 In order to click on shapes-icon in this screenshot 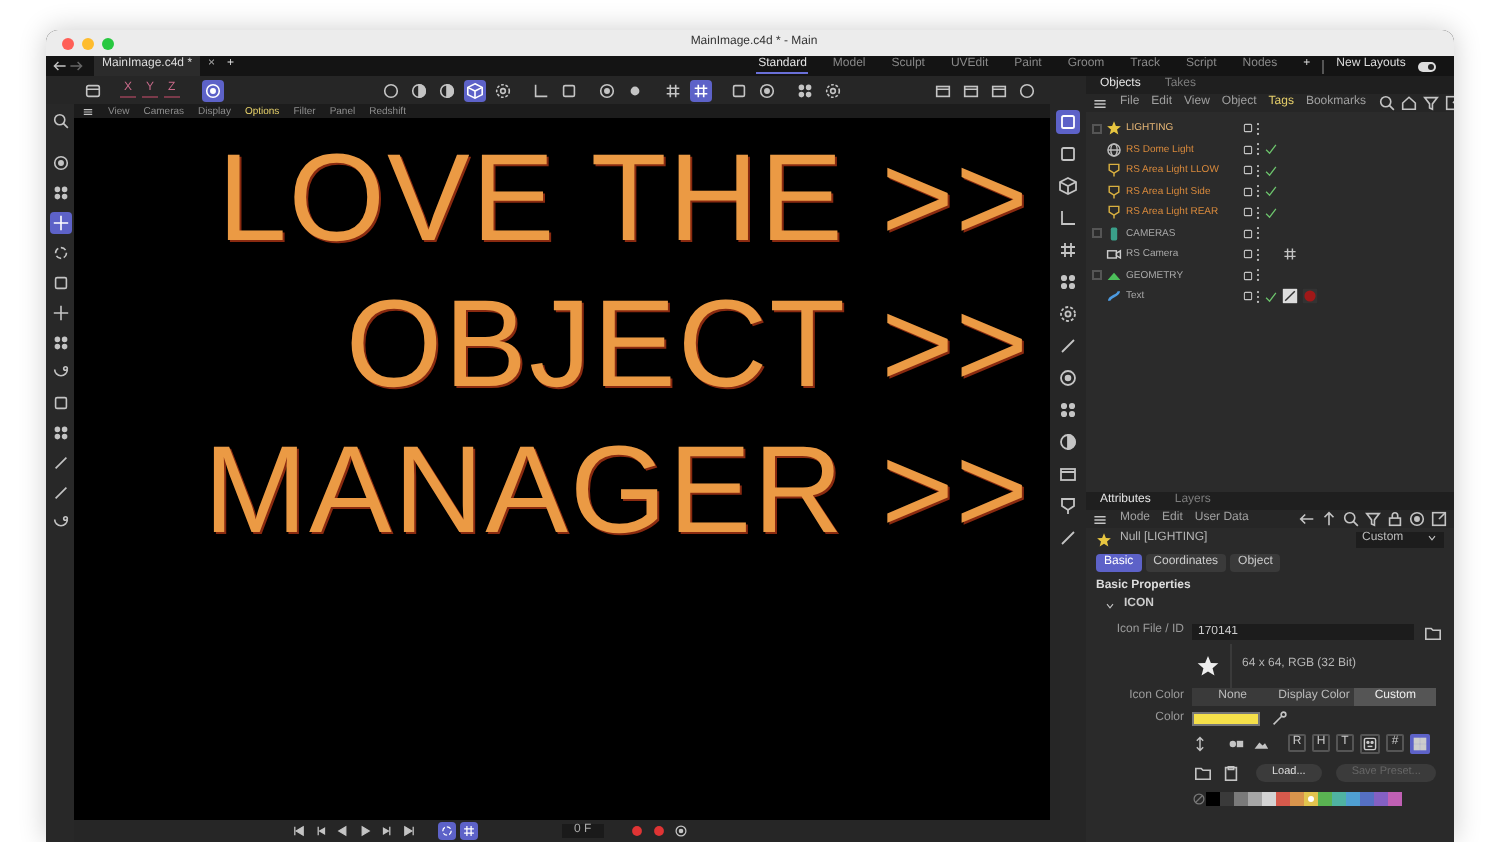, I will do `click(1236, 743)`.